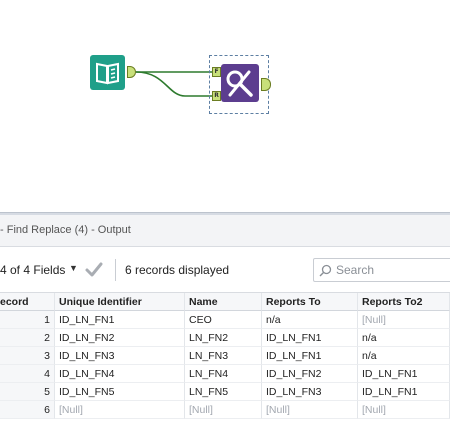  What do you see at coordinates (177, 270) in the screenshot?
I see `records-count: 6 records displayed` at bounding box center [177, 270].